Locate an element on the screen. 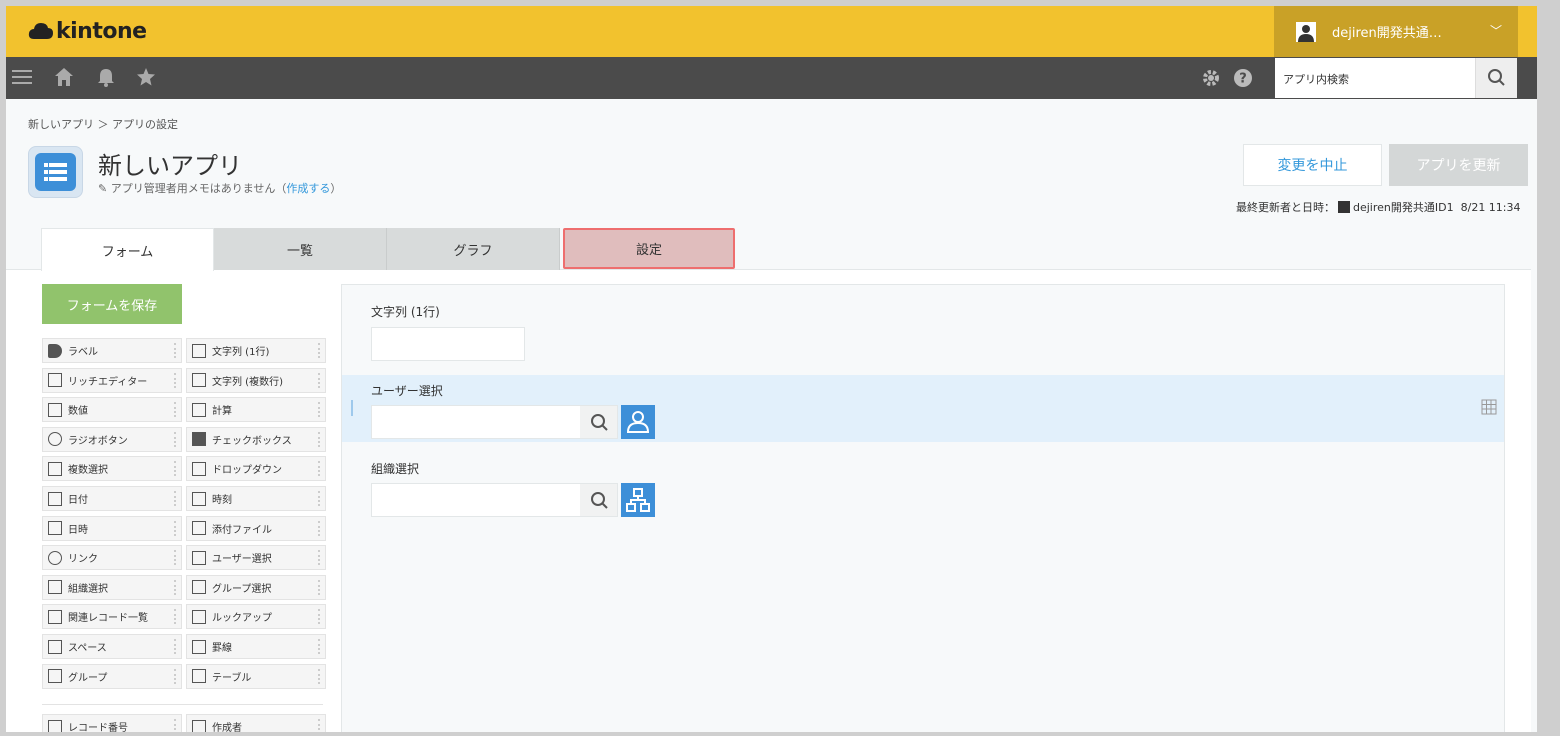 This screenshot has height=736, width=1560. palette-item-label: 文字列 (複数行) is located at coordinates (247, 382).